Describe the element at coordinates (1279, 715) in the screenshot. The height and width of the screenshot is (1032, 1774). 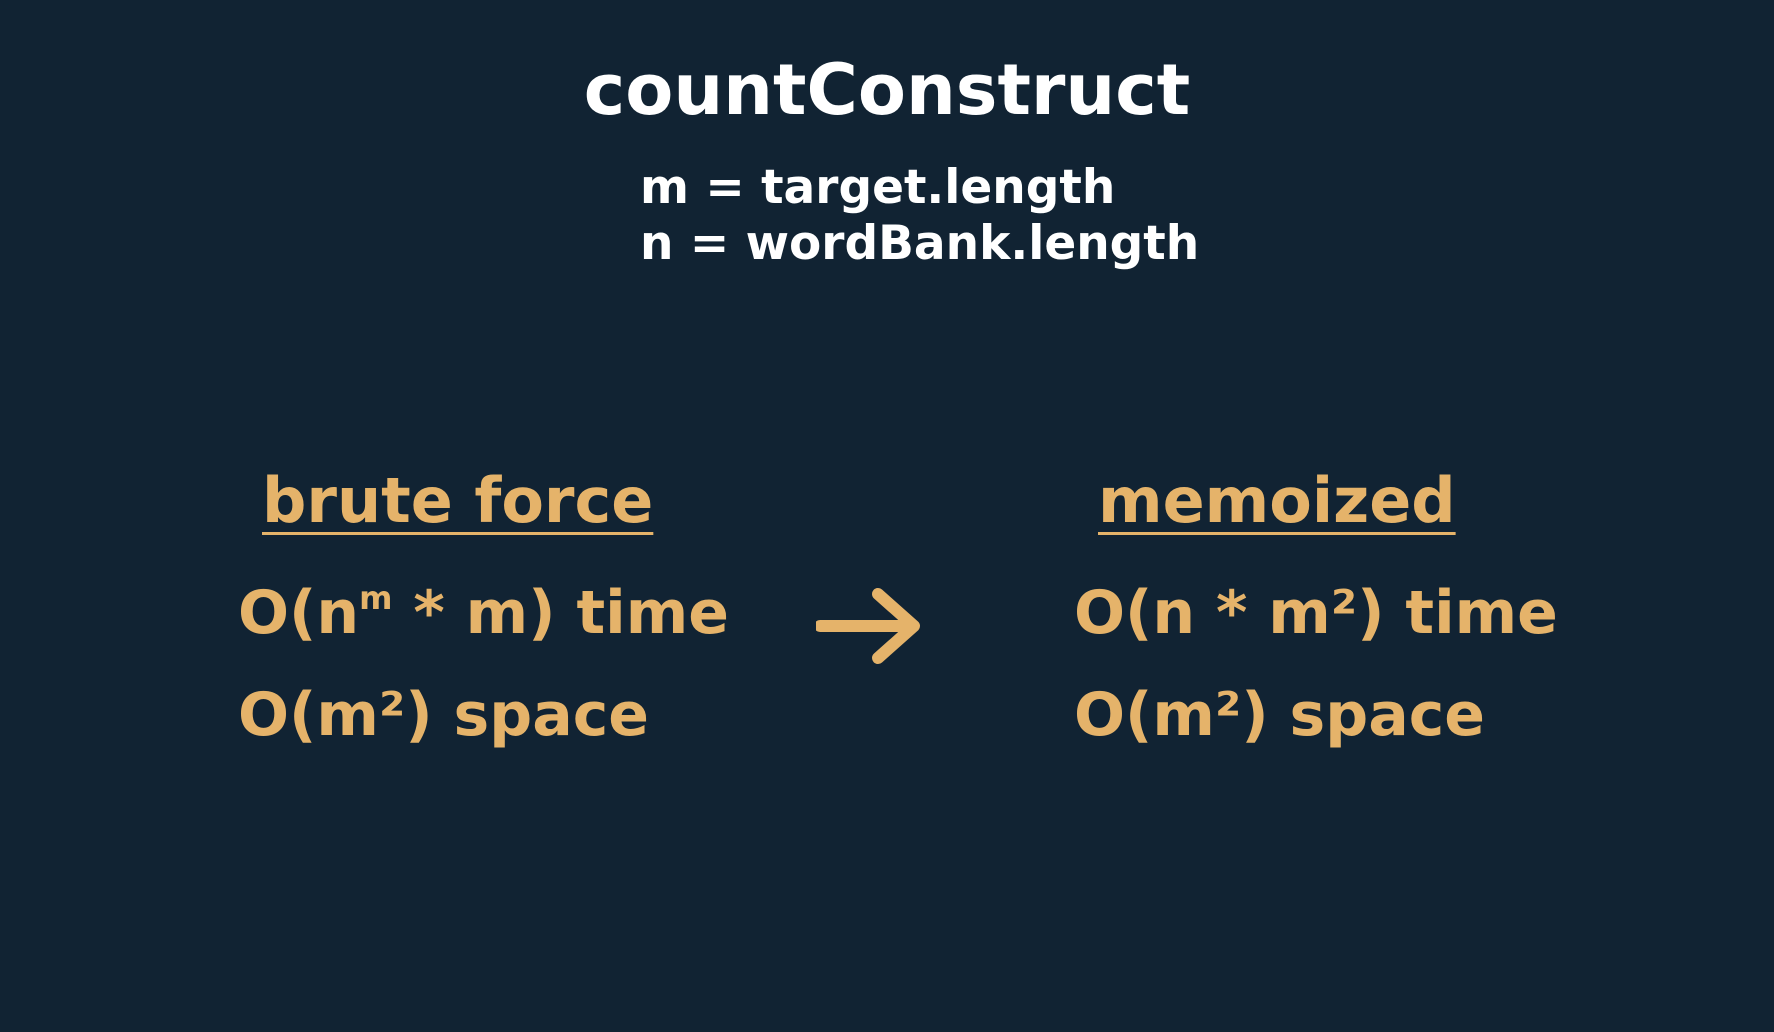
I see `memoized-space: O(m²) space` at that location.